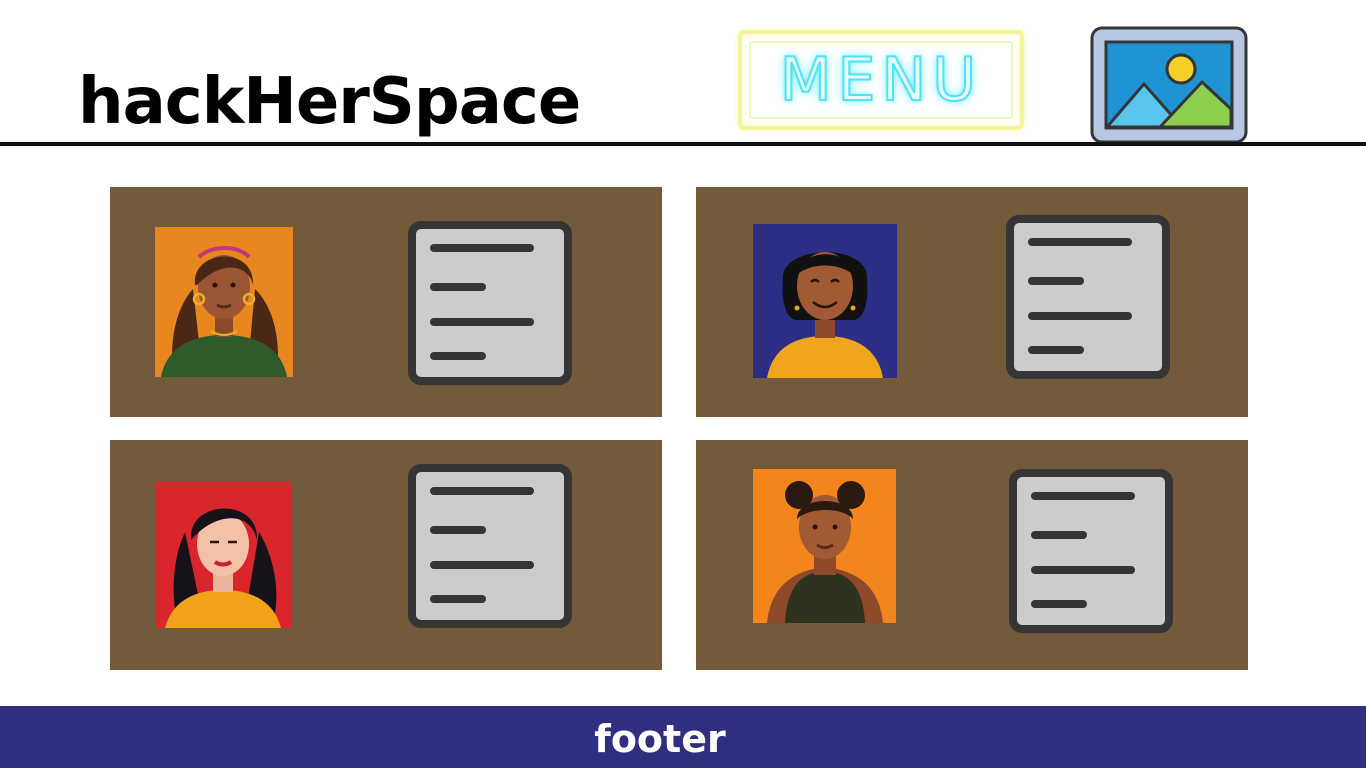 The image size is (1366, 772). Describe the element at coordinates (329, 102) in the screenshot. I see `site-title: hackHerSpace` at that location.